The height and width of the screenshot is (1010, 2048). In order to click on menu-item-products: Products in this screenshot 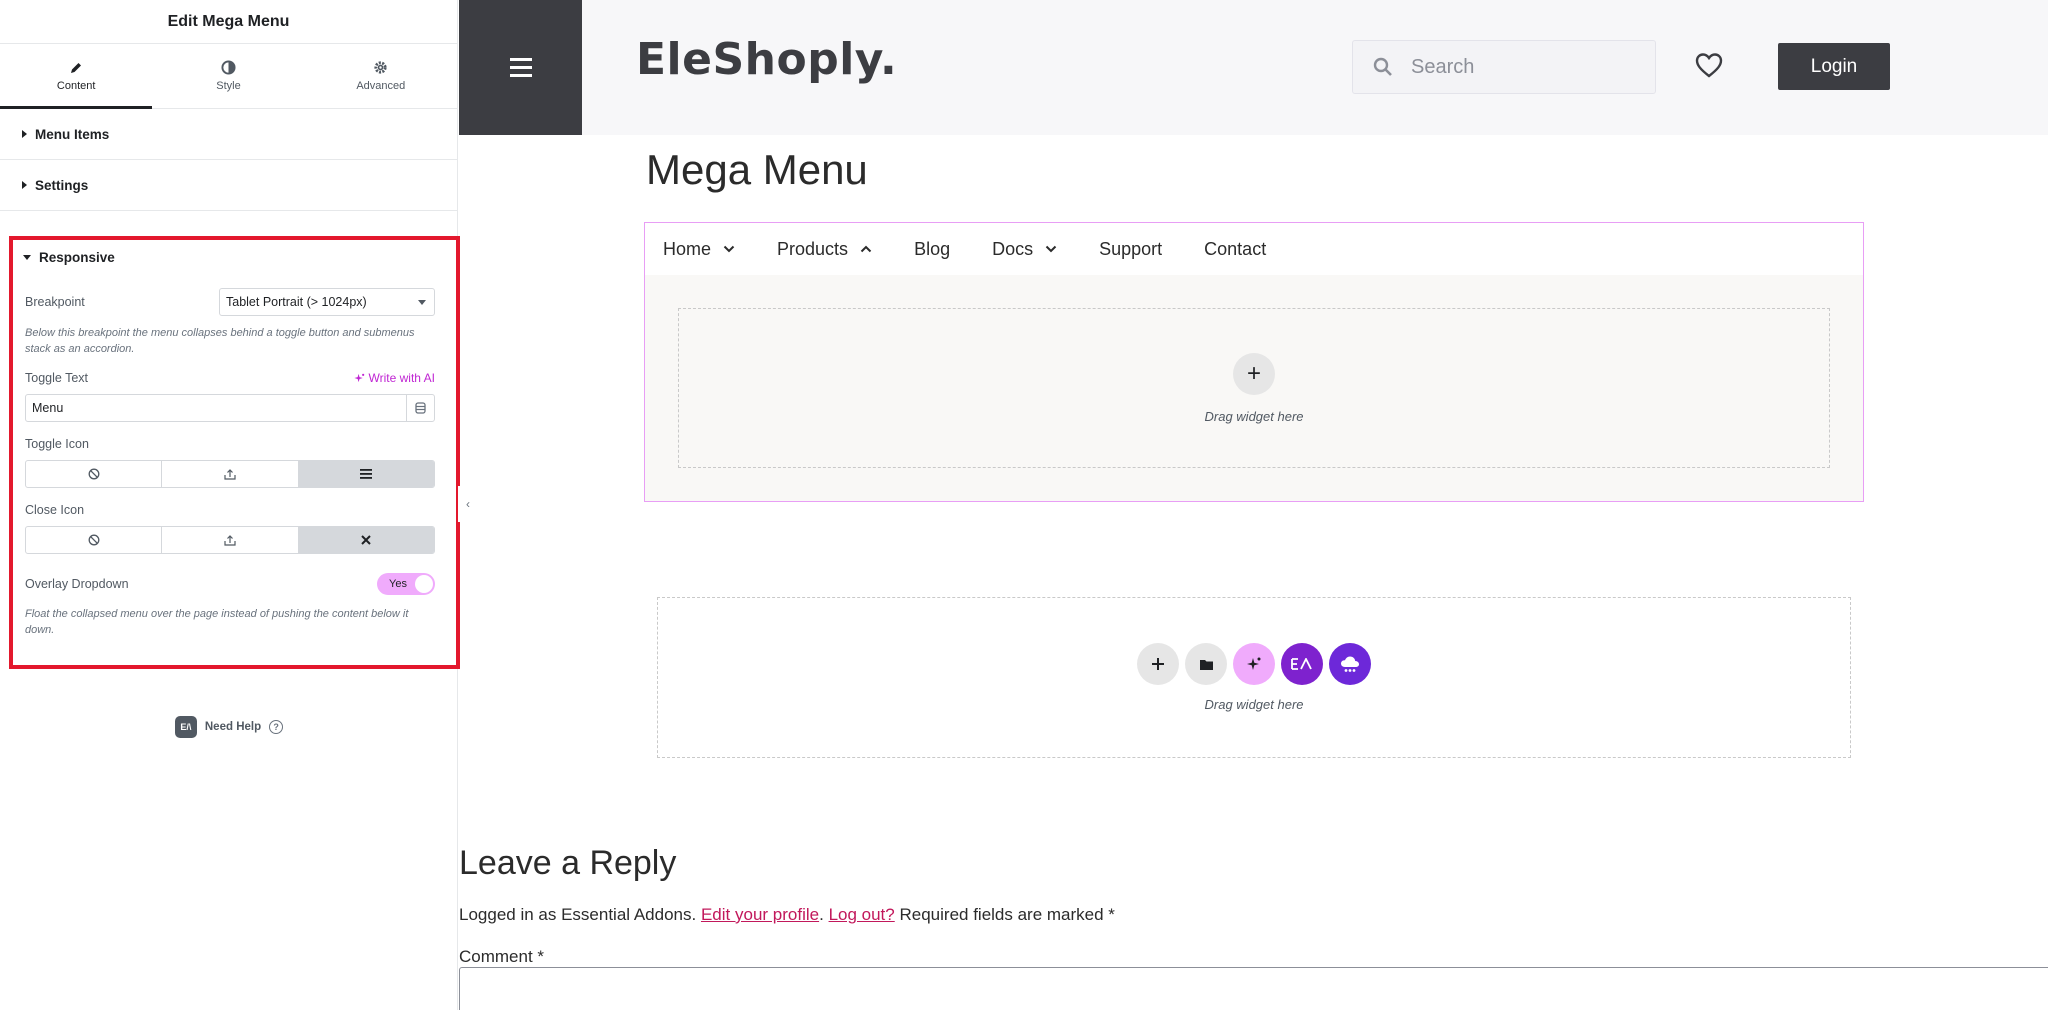, I will do `click(824, 249)`.